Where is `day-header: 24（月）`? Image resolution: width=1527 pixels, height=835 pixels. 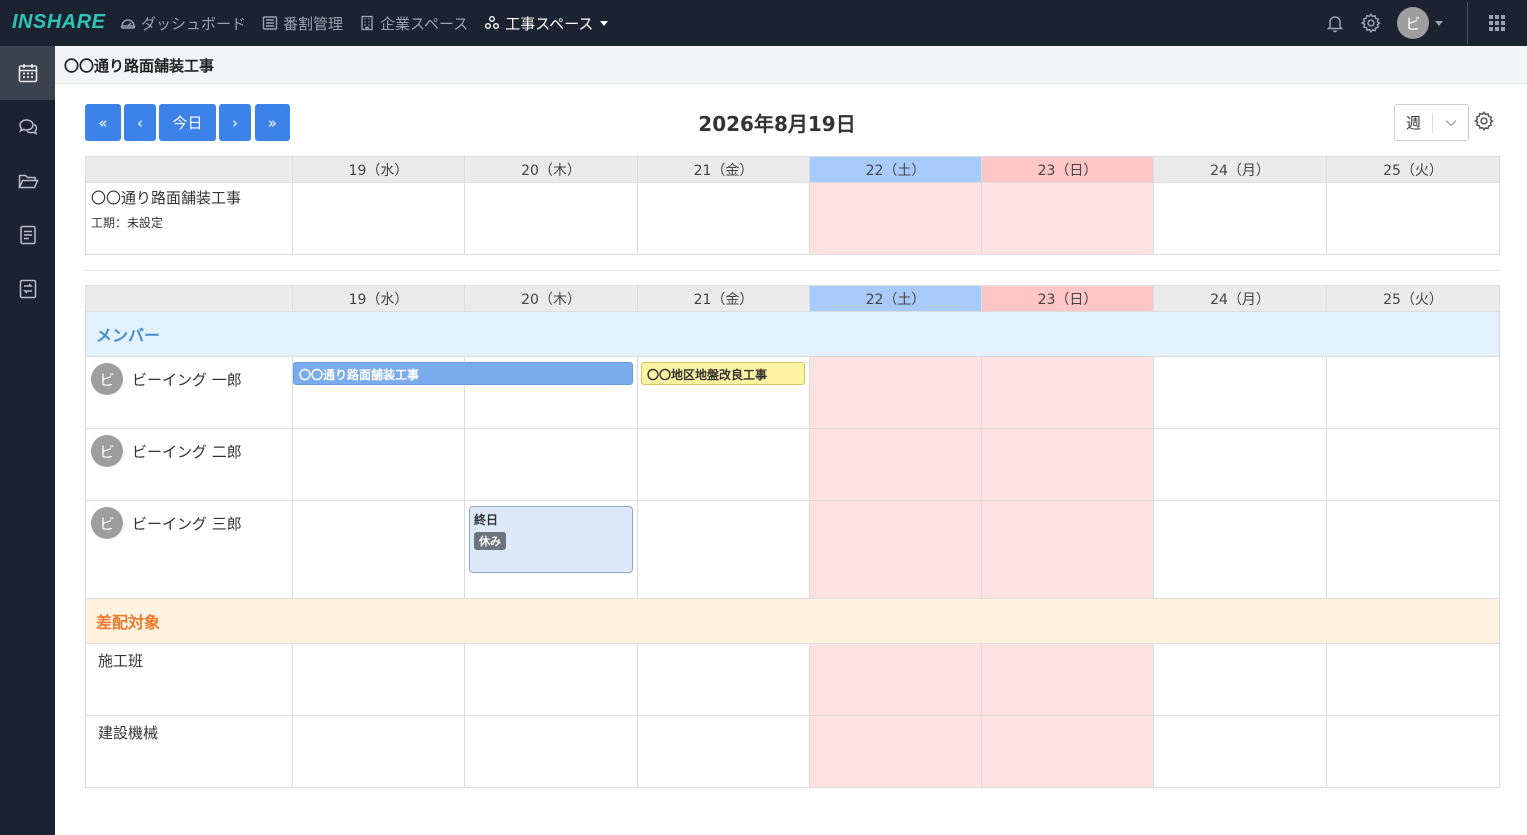 day-header: 24（月） is located at coordinates (1240, 298).